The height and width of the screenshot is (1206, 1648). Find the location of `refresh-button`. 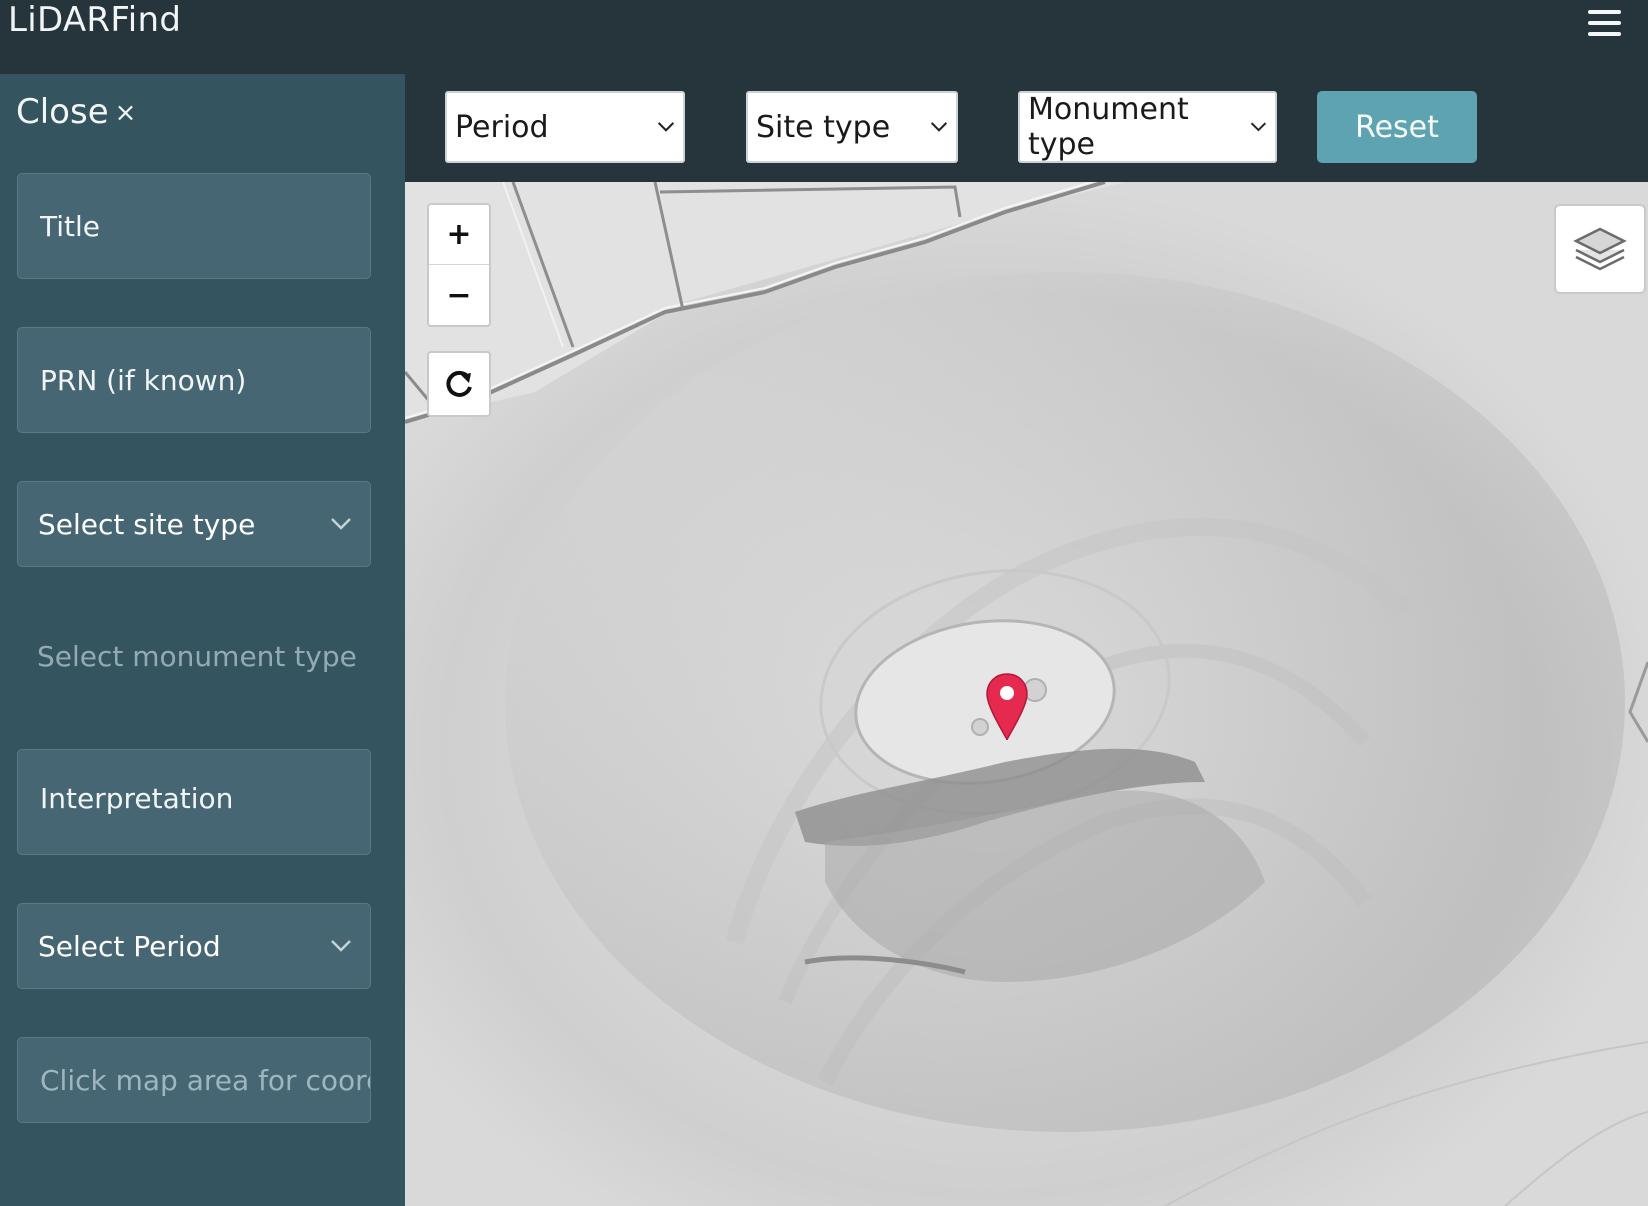

refresh-button is located at coordinates (459, 384).